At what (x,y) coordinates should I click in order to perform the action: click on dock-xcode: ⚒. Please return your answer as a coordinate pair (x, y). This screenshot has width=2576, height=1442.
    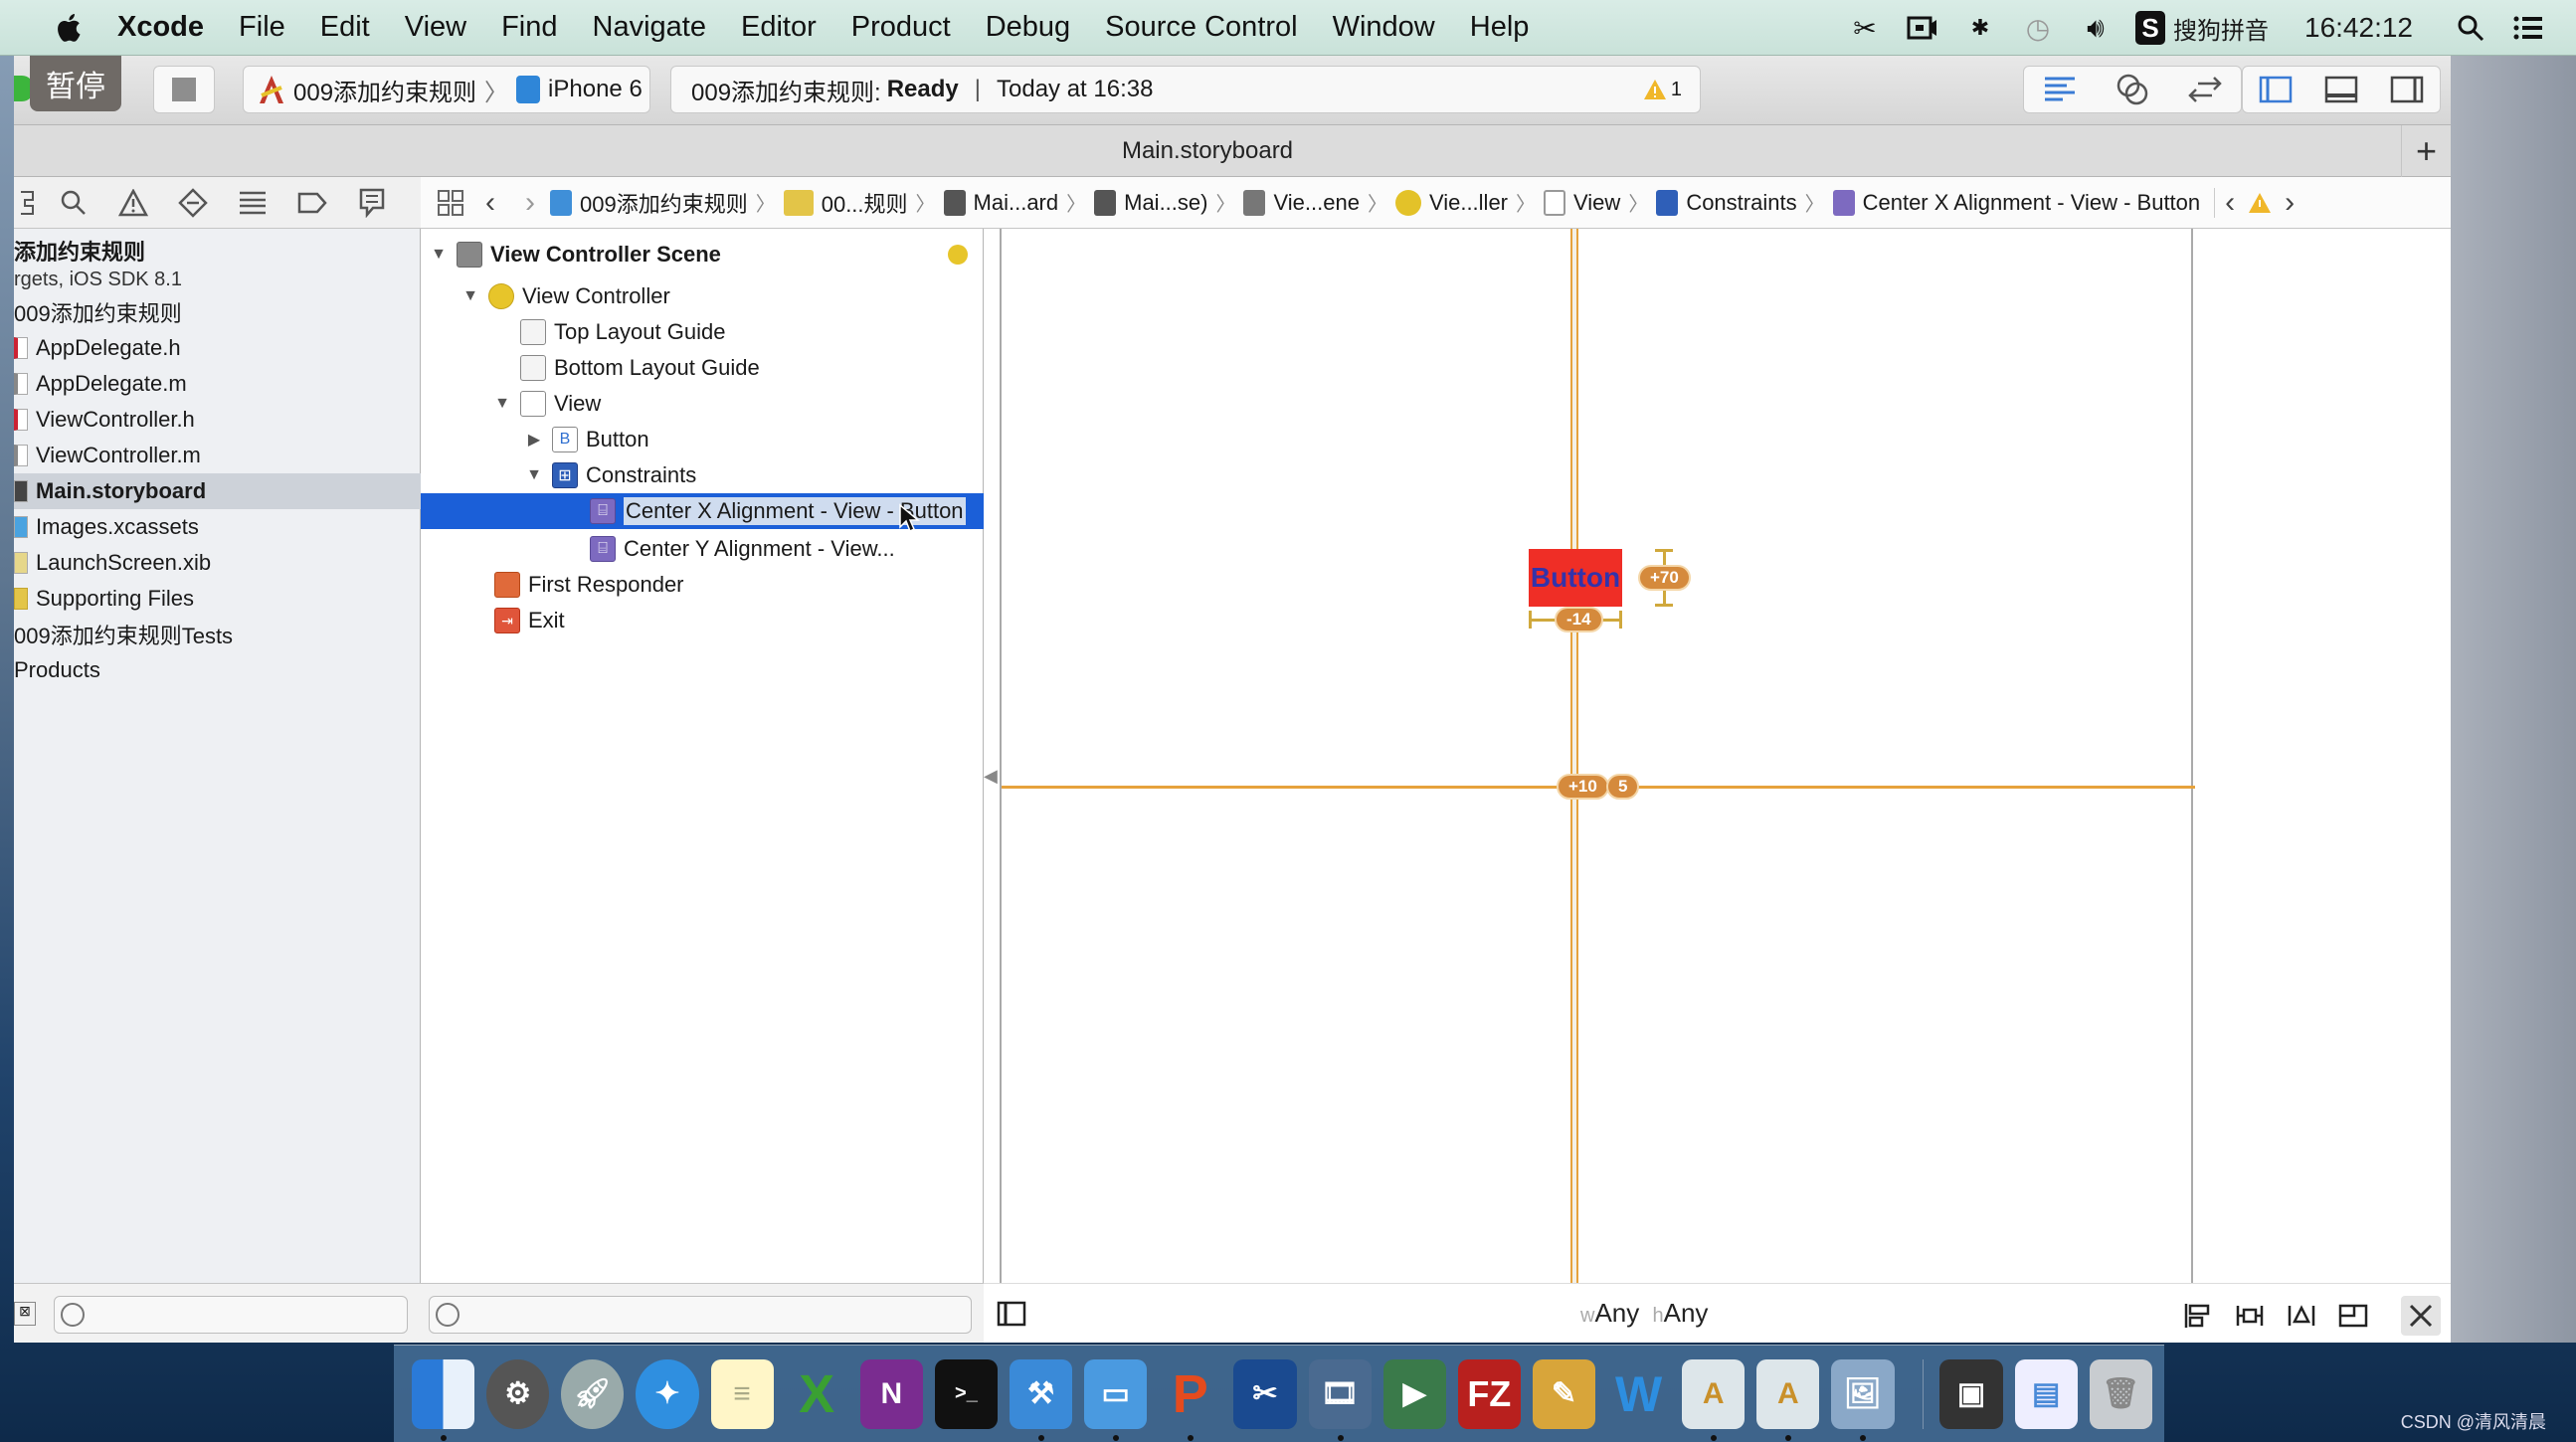
    Looking at the image, I should click on (1041, 1399).